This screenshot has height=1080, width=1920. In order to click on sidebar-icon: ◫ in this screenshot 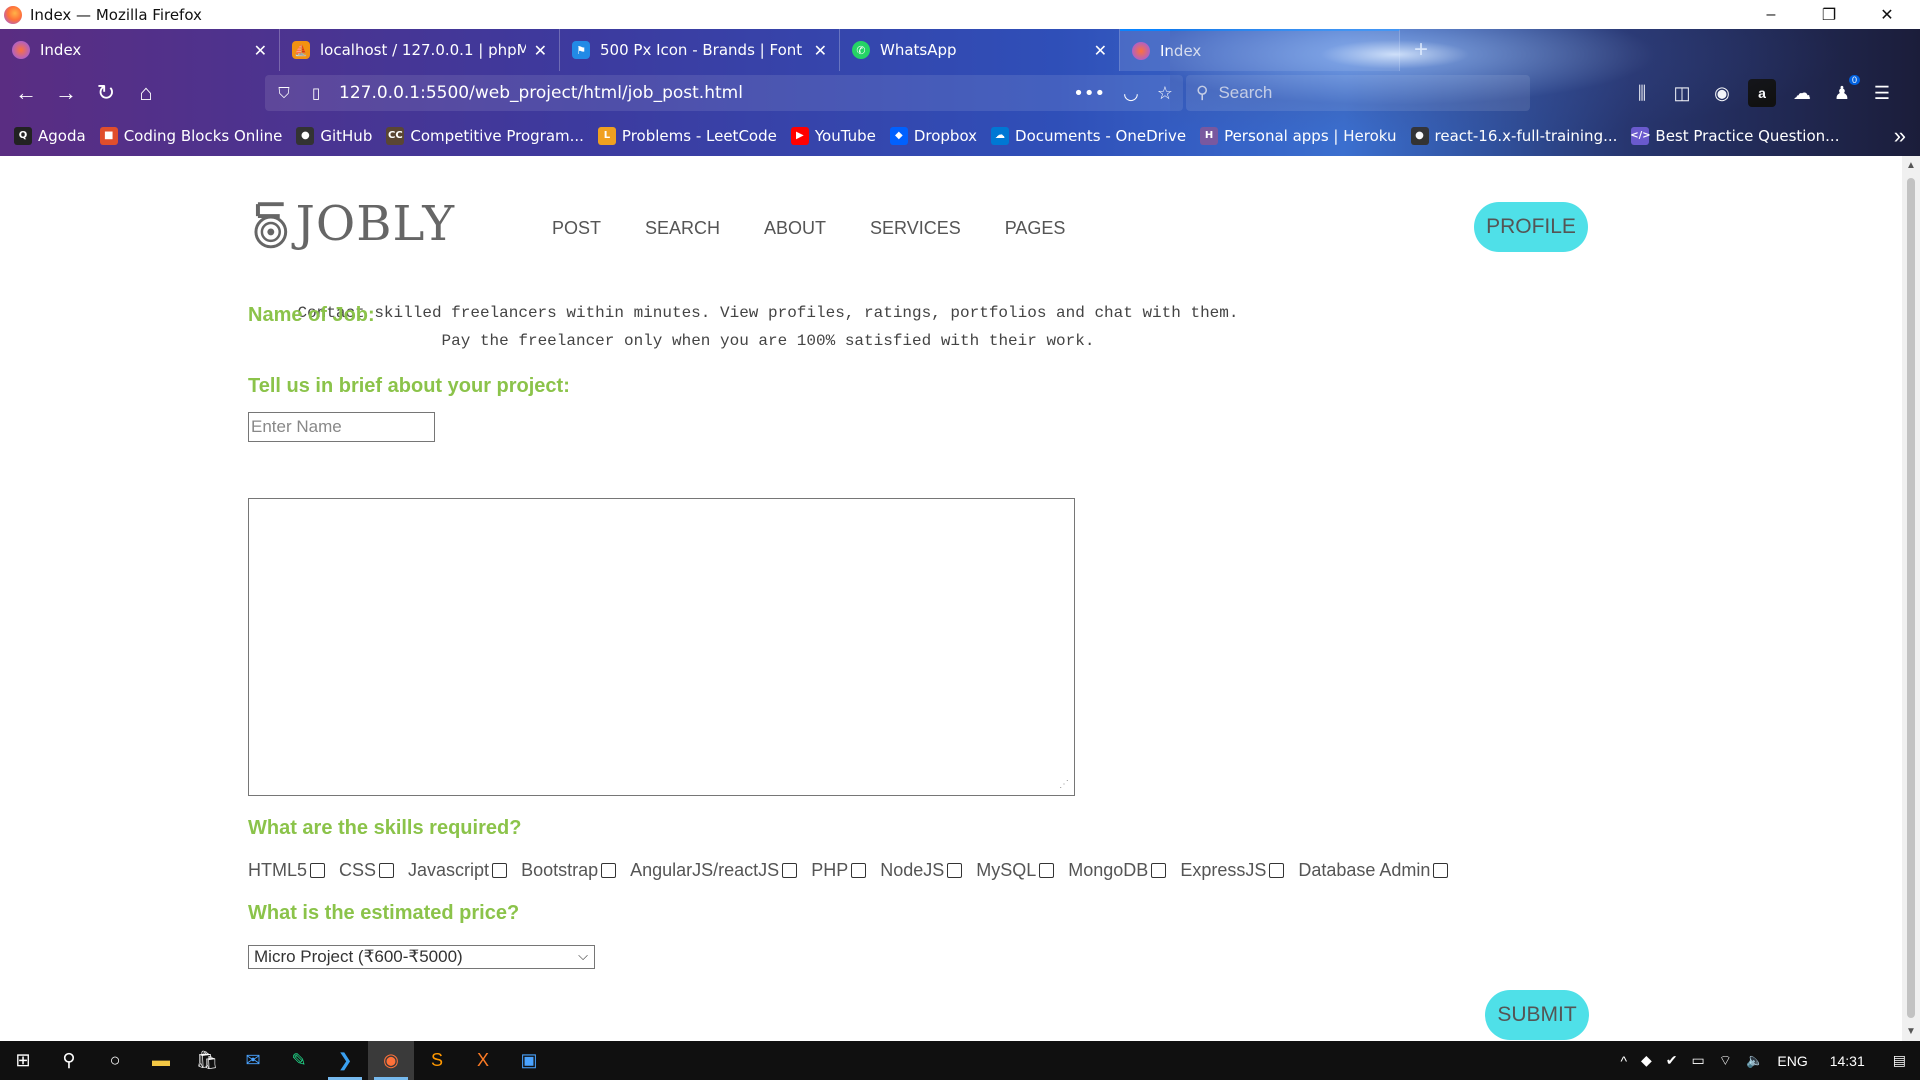, I will do `click(1682, 93)`.